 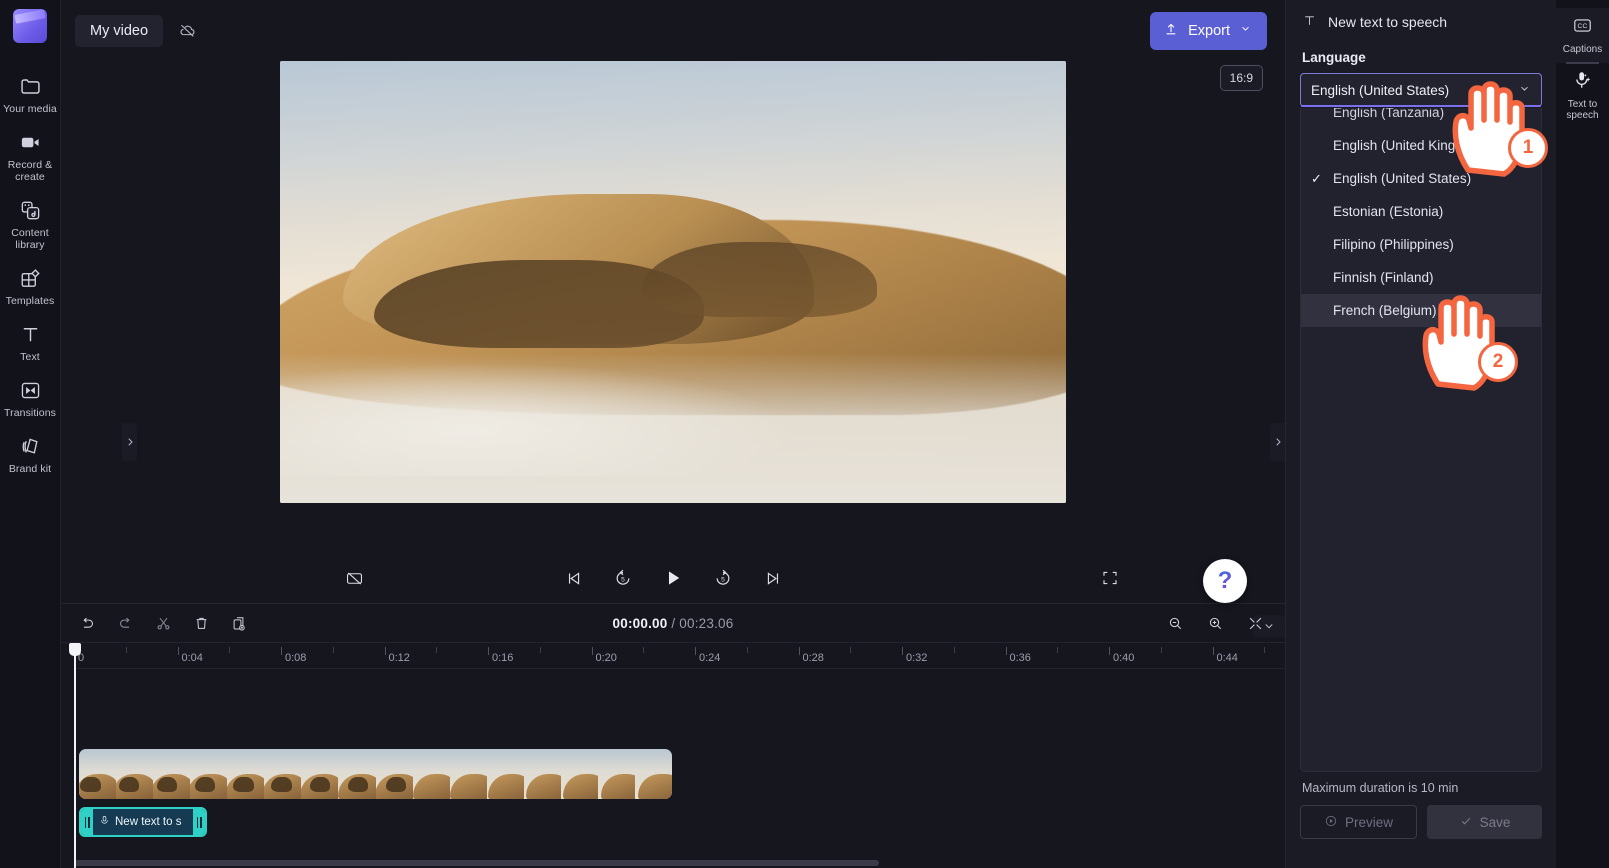 I want to click on ruler-tick-label: 0:16, so click(x=503, y=658).